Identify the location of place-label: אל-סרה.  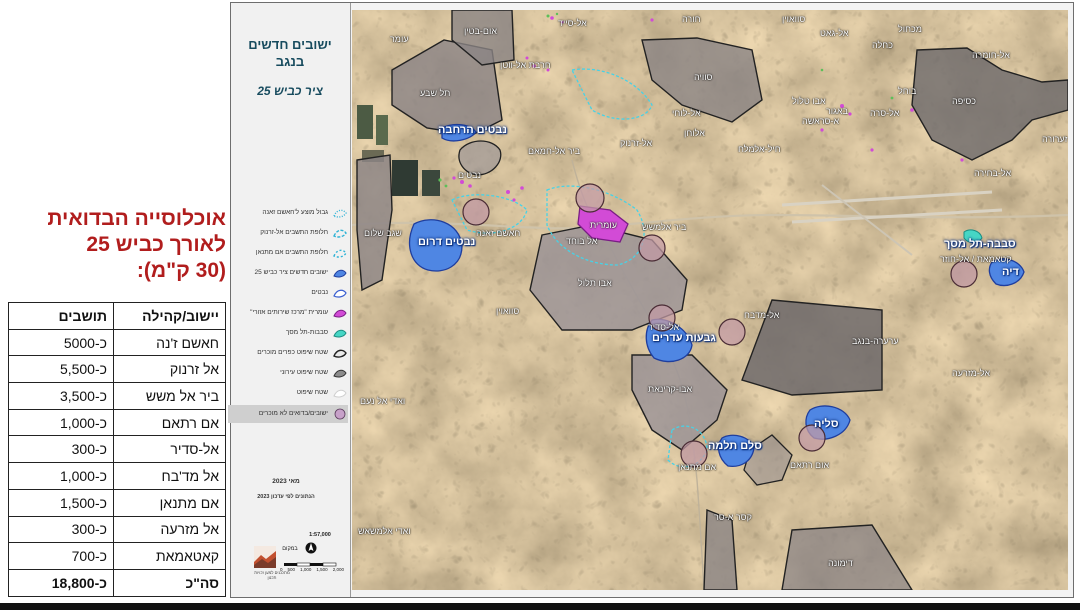
(885, 113).